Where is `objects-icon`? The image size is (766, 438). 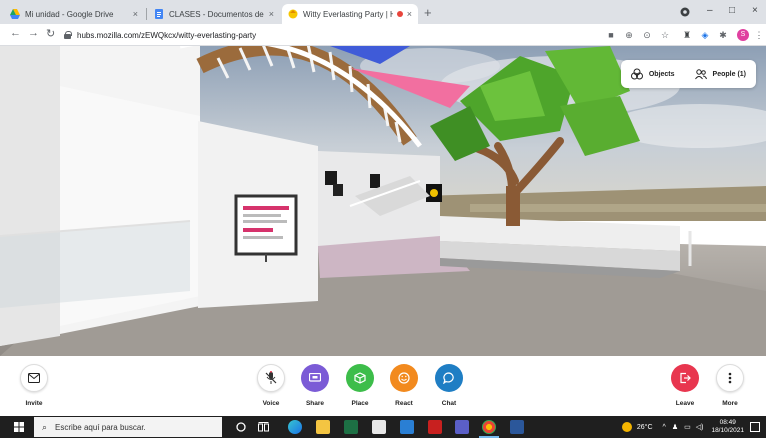
objects-icon is located at coordinates (636, 74).